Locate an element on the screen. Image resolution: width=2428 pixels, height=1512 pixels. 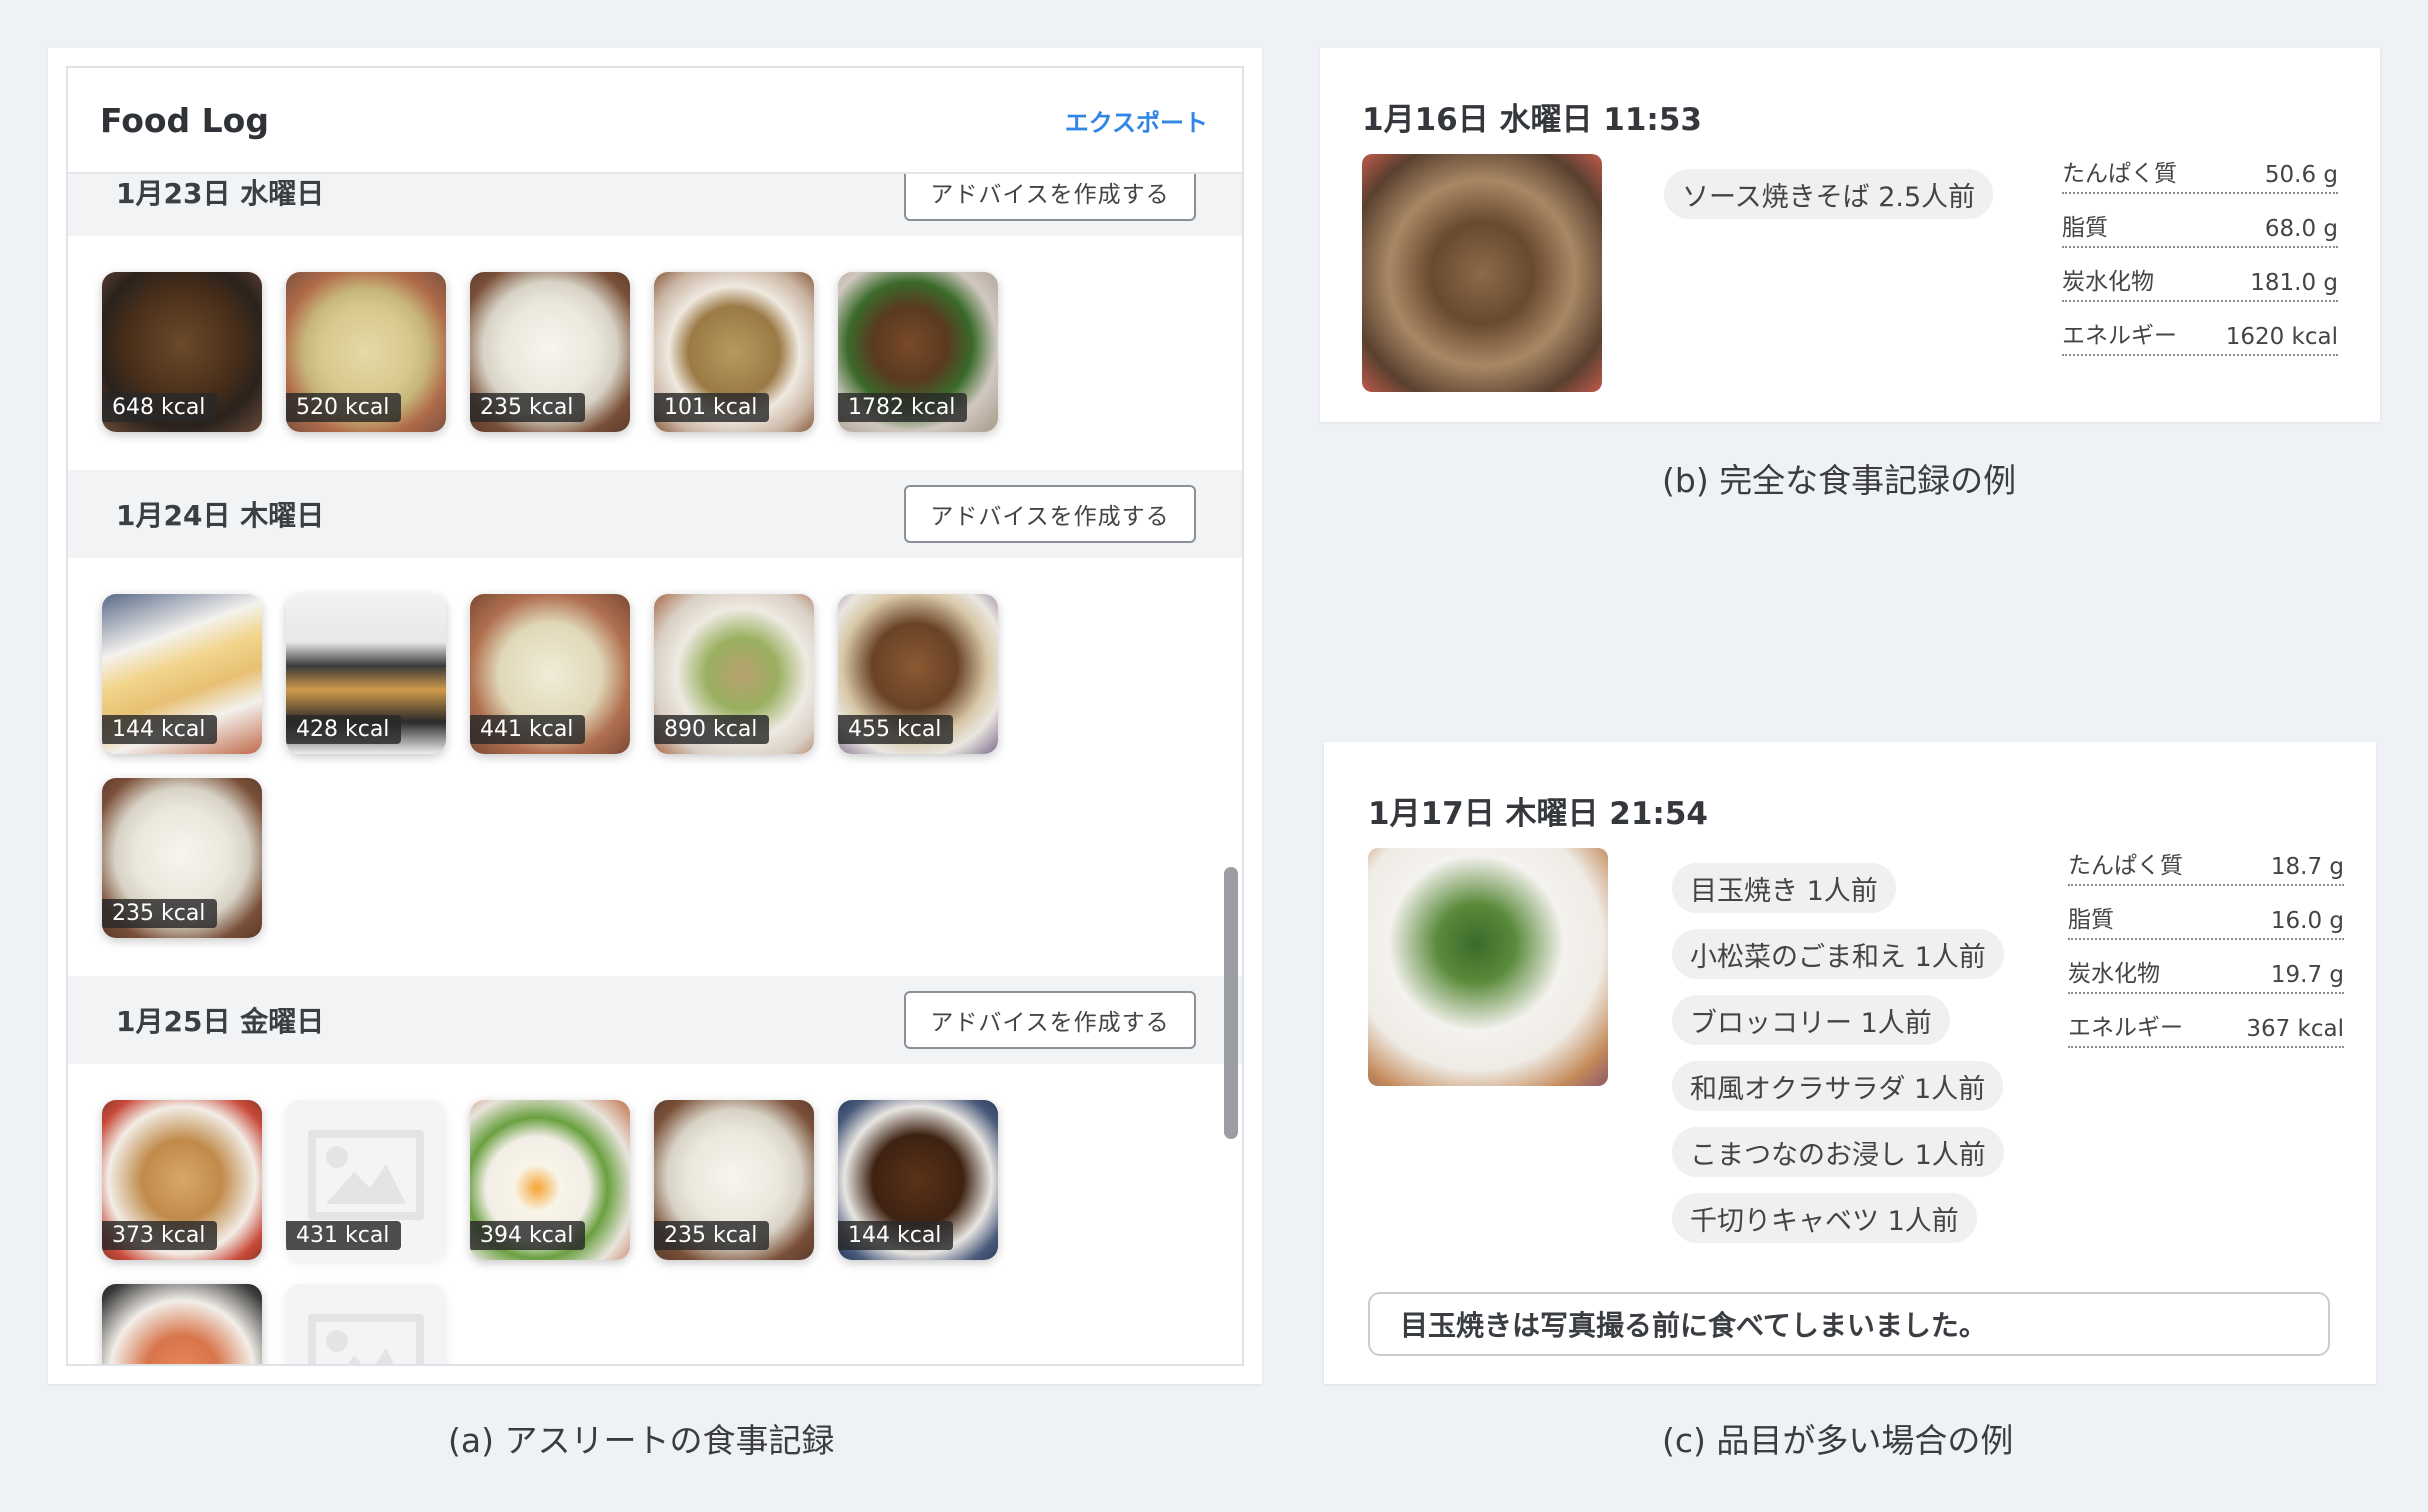
caption-c: (c) 品目が多い場合の例 is located at coordinates (1838, 1440).